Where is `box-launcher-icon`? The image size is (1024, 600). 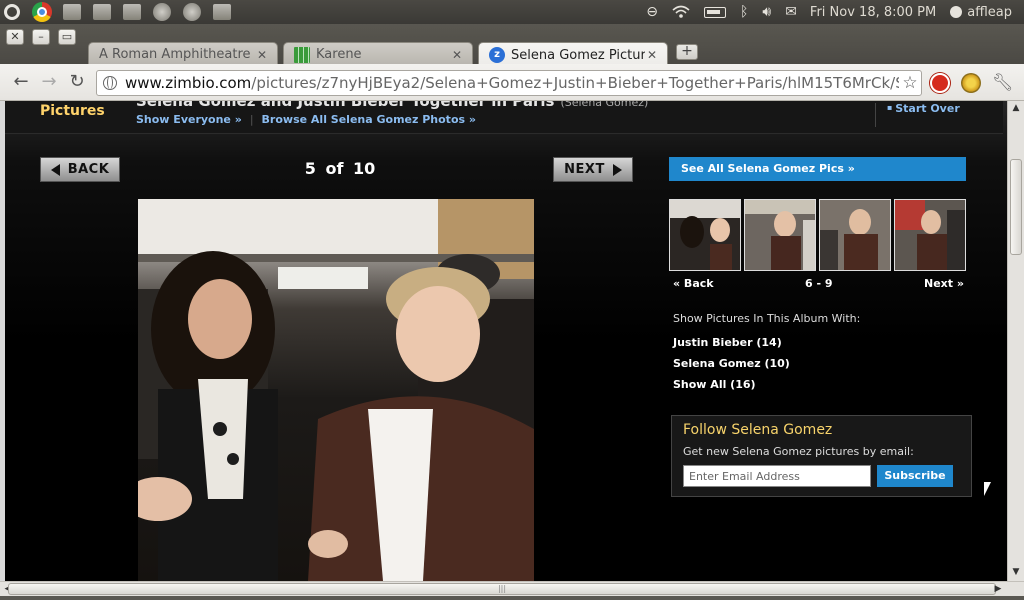
box-launcher-icon is located at coordinates (102, 12).